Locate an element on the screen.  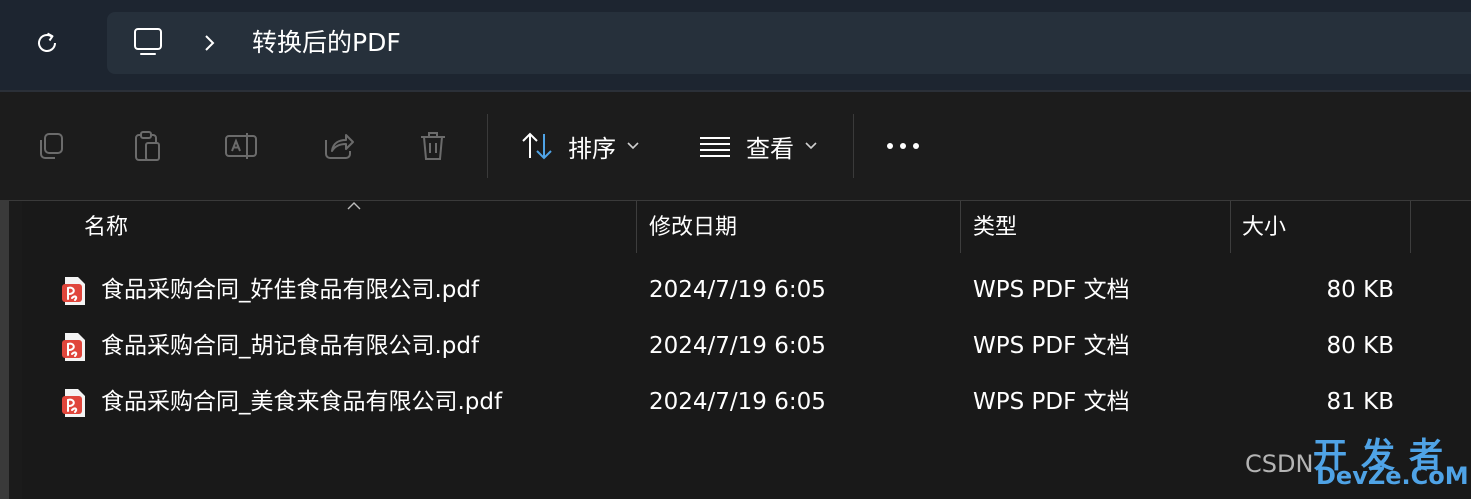
view-menu-button: 查看 is located at coordinates (758, 146).